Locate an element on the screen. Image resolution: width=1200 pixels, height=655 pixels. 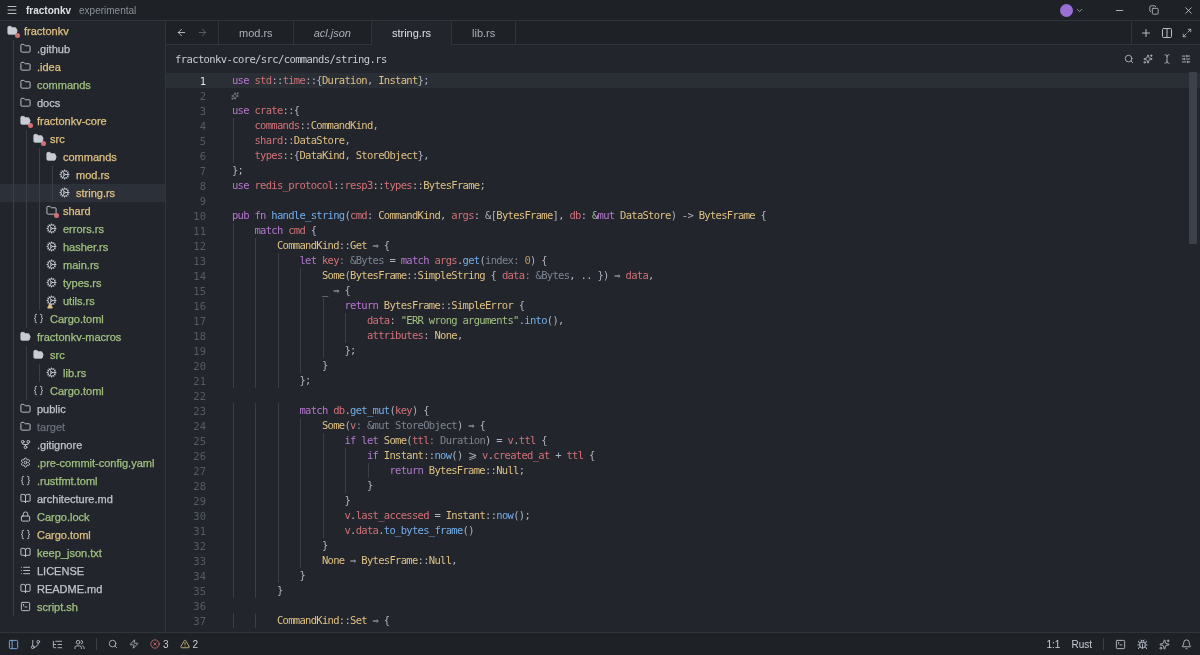
file-tree-item: mod.rs is located at coordinates (82, 175).